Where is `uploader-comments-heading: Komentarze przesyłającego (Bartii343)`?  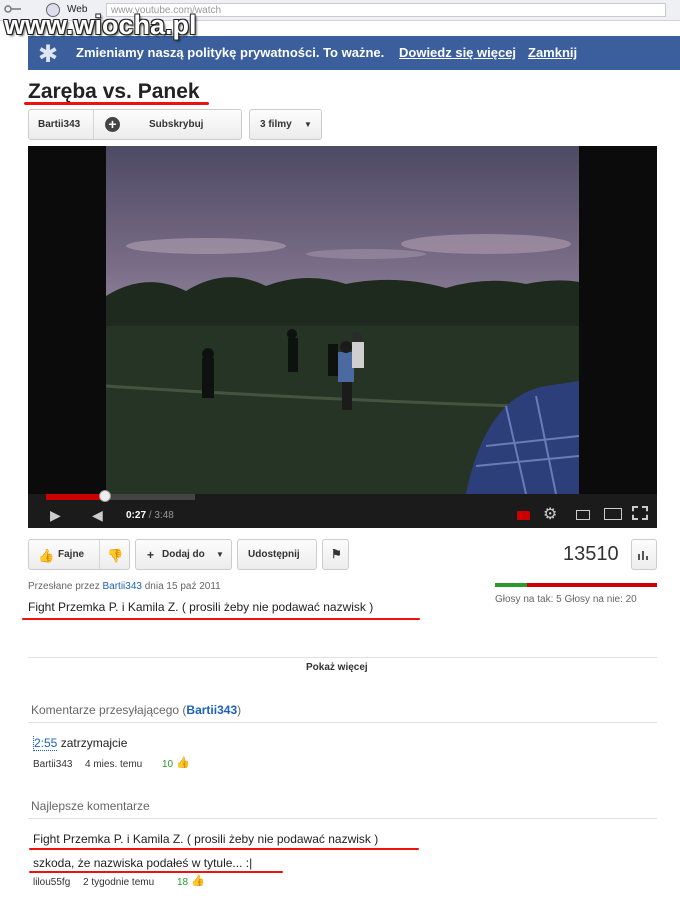 uploader-comments-heading: Komentarze przesyłającego (Bartii343) is located at coordinates (136, 710).